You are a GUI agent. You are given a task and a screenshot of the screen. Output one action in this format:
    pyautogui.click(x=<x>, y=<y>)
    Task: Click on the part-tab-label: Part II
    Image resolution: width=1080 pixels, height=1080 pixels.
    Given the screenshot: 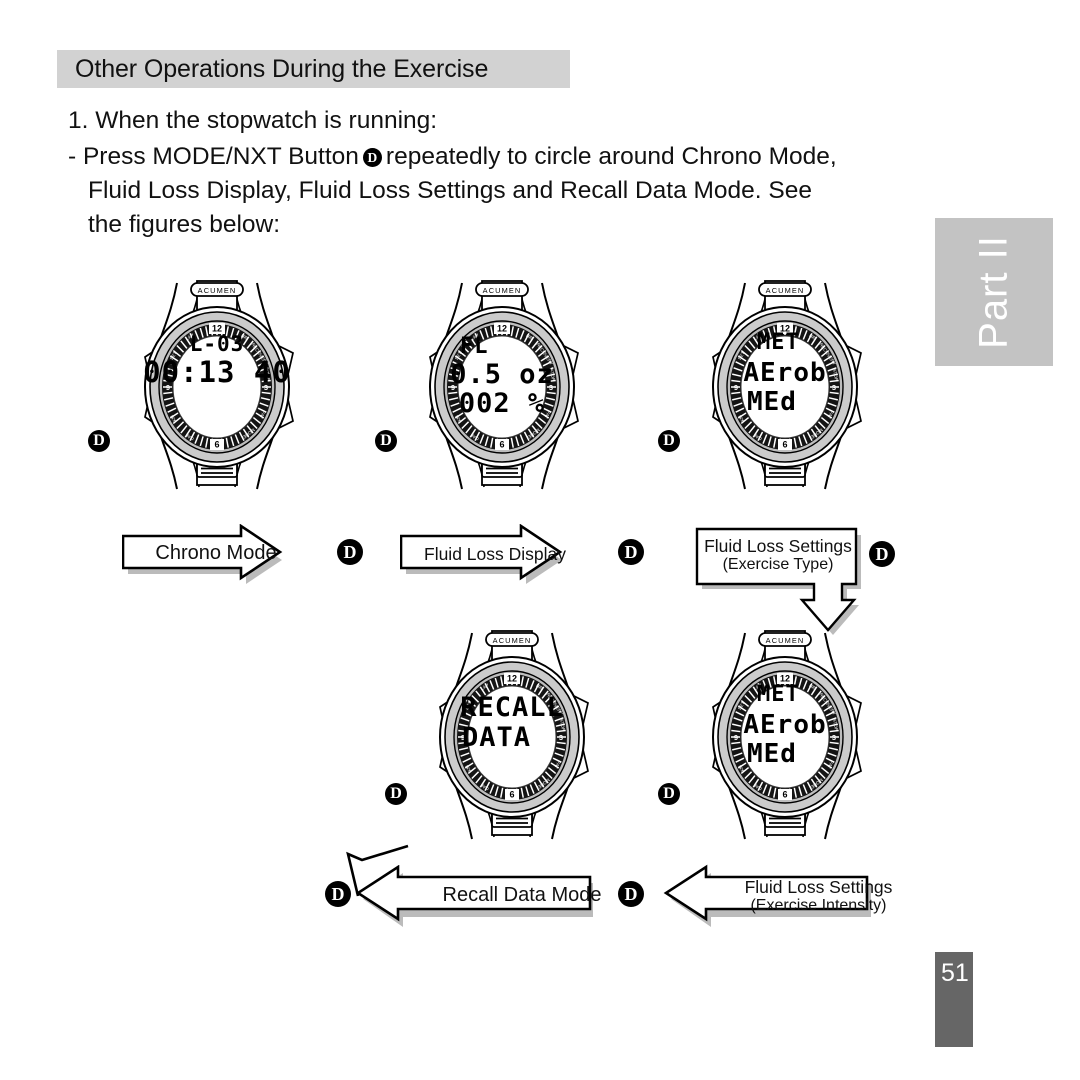 What is the action you would take?
    pyautogui.click(x=993, y=292)
    